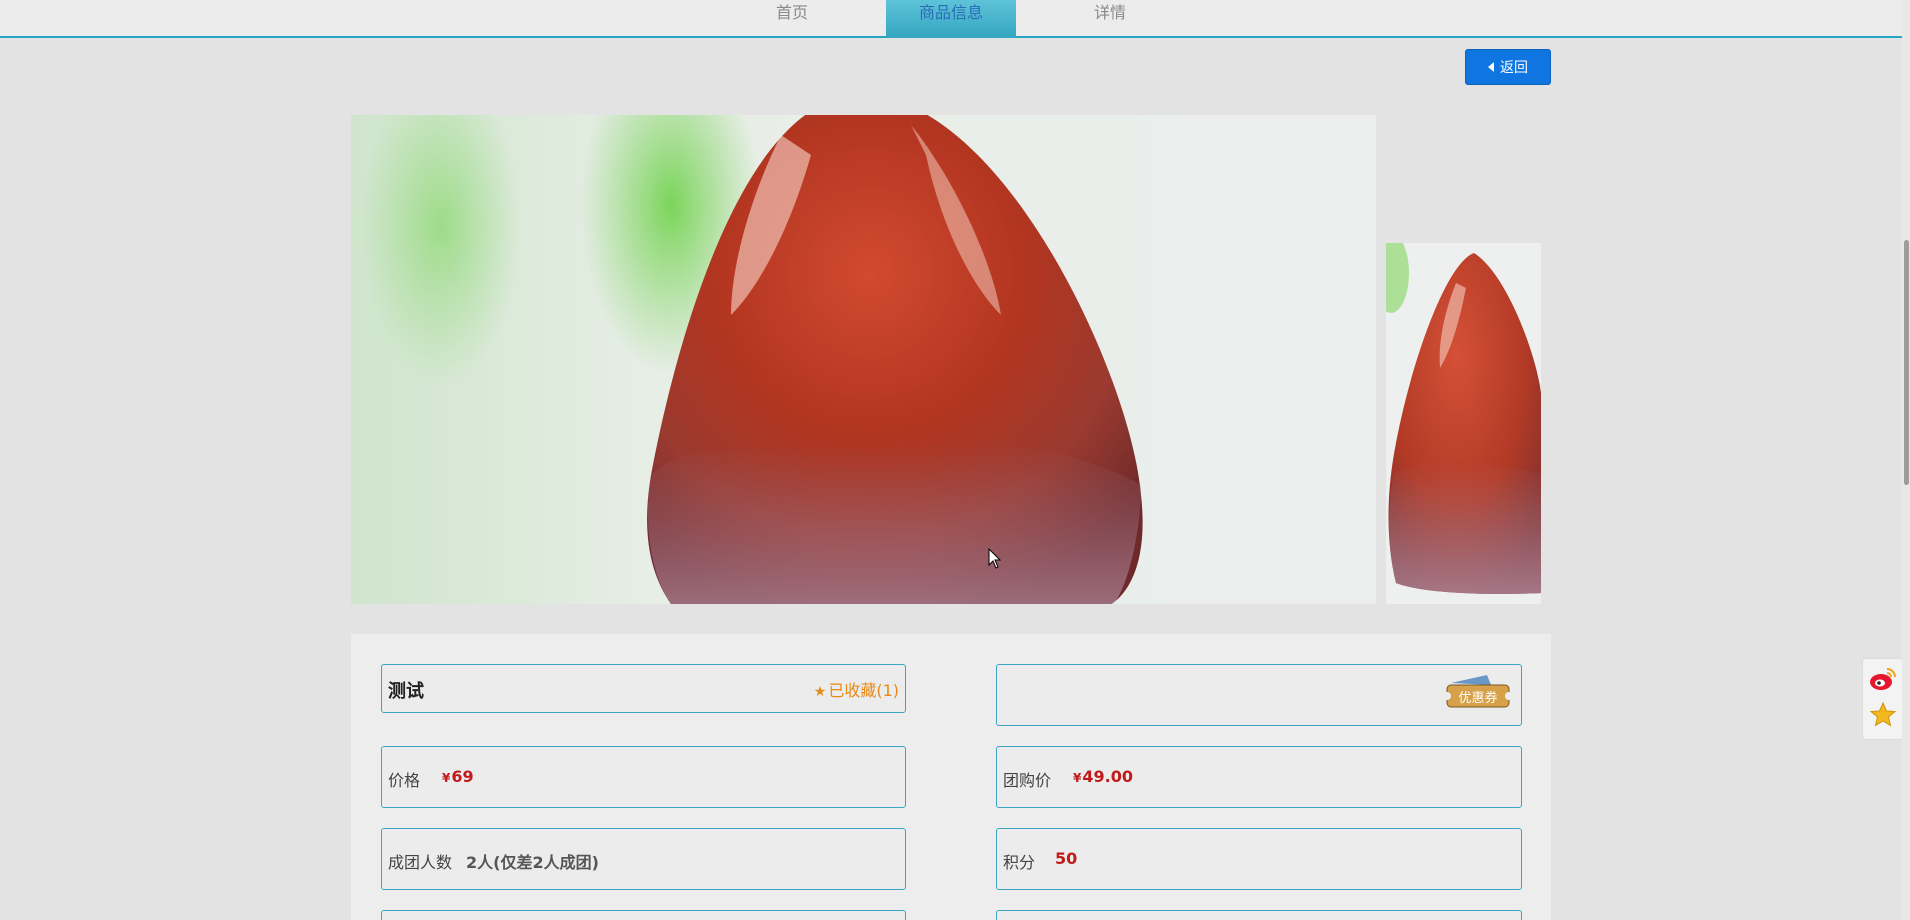 The width and height of the screenshot is (1910, 920). I want to click on group-size-field: 成团人数 2人(仅差2人成团), so click(643, 859).